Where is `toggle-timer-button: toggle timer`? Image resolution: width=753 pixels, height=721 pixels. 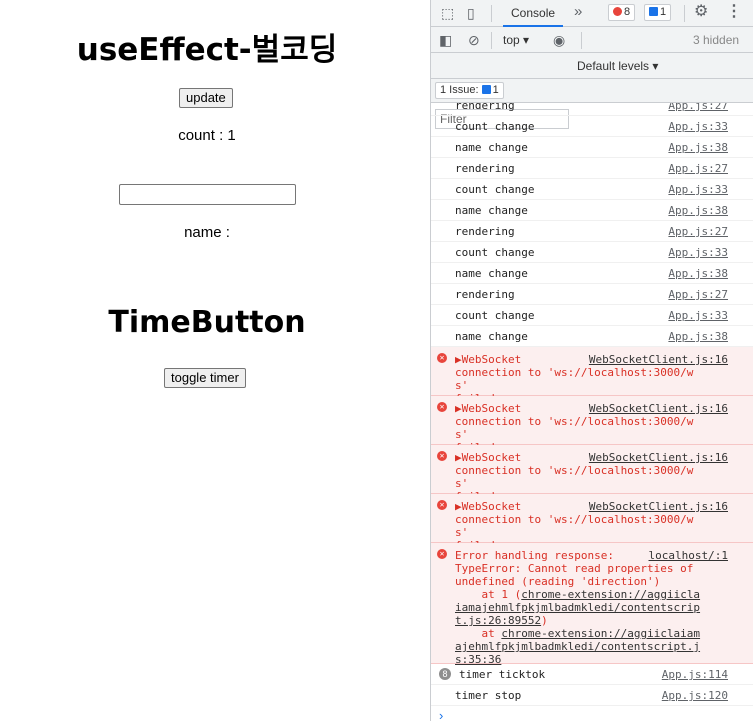
toggle-timer-button: toggle timer is located at coordinates (205, 378).